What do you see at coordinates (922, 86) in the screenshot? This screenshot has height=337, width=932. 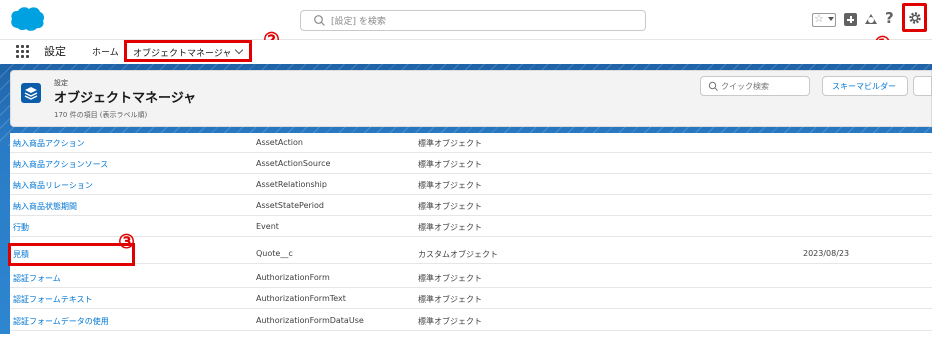 I see `create-menu-button` at bounding box center [922, 86].